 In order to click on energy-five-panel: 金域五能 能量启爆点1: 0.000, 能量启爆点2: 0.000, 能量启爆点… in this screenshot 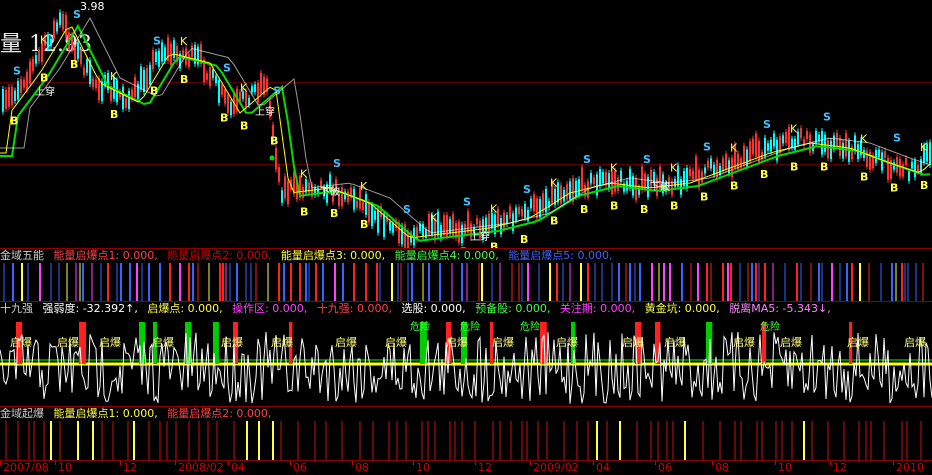, I will do `click(466, 275)`.